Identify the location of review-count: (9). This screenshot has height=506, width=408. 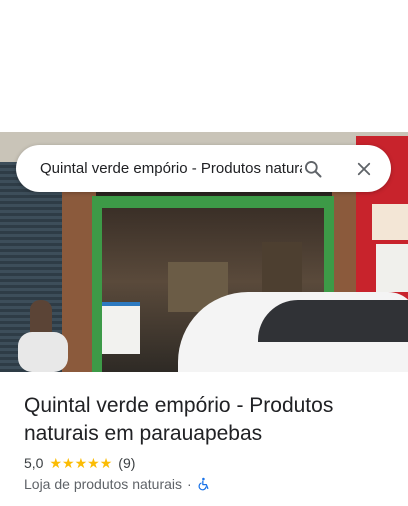
(126, 463).